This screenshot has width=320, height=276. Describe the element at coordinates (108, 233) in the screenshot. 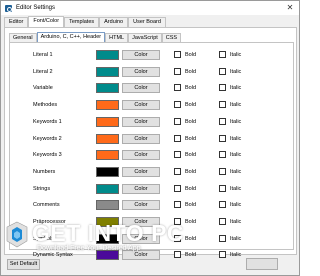

I see `watermark-brand: GET INTO PC` at that location.